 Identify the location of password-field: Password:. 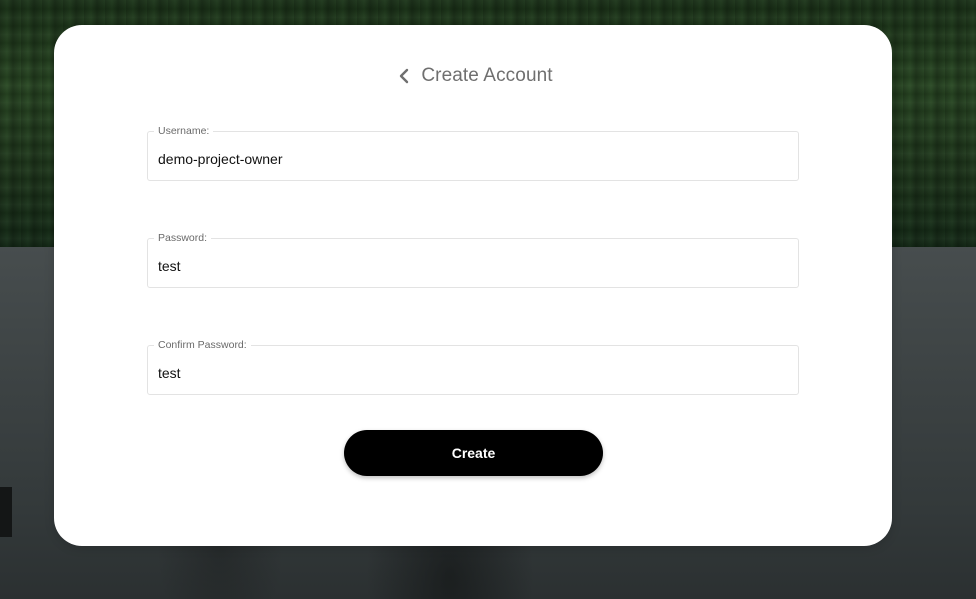
(473, 259).